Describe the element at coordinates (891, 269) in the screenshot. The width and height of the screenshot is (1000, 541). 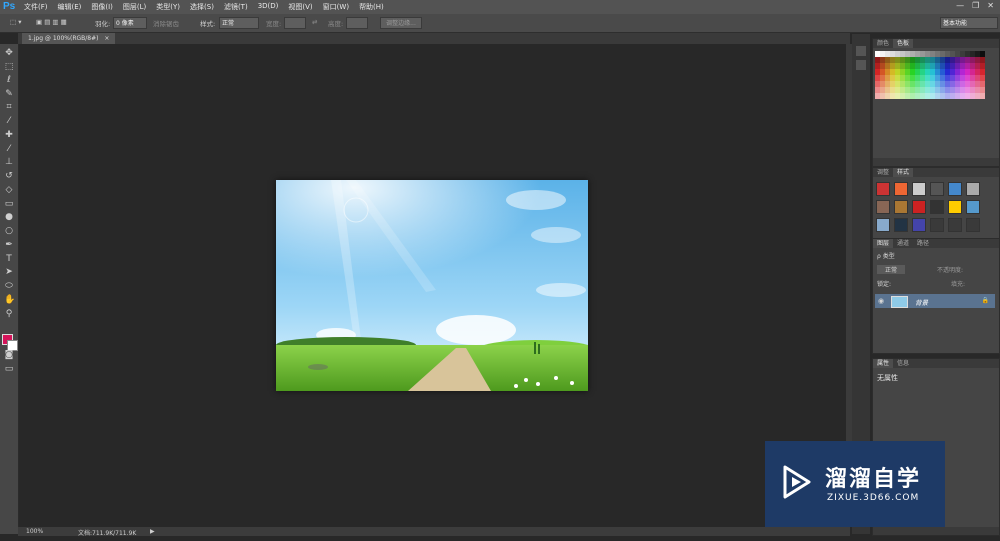
I see `blend-mode-select: 正常` at that location.